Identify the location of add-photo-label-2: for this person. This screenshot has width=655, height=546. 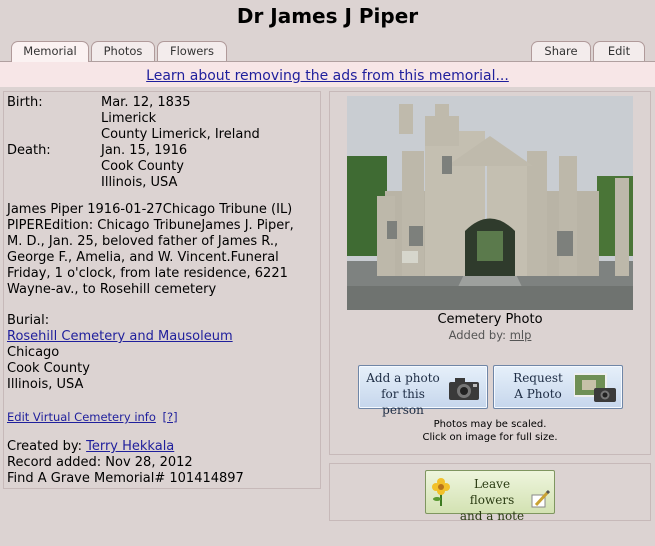
(403, 402).